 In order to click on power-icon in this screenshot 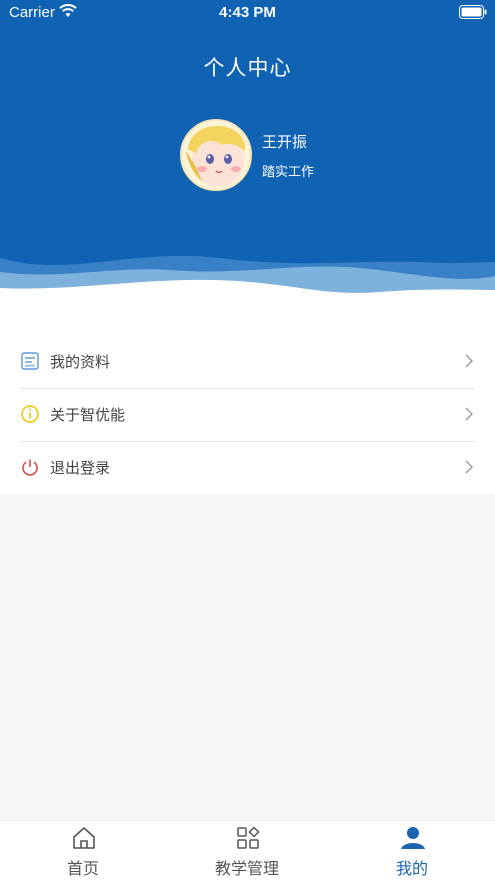, I will do `click(30, 467)`.